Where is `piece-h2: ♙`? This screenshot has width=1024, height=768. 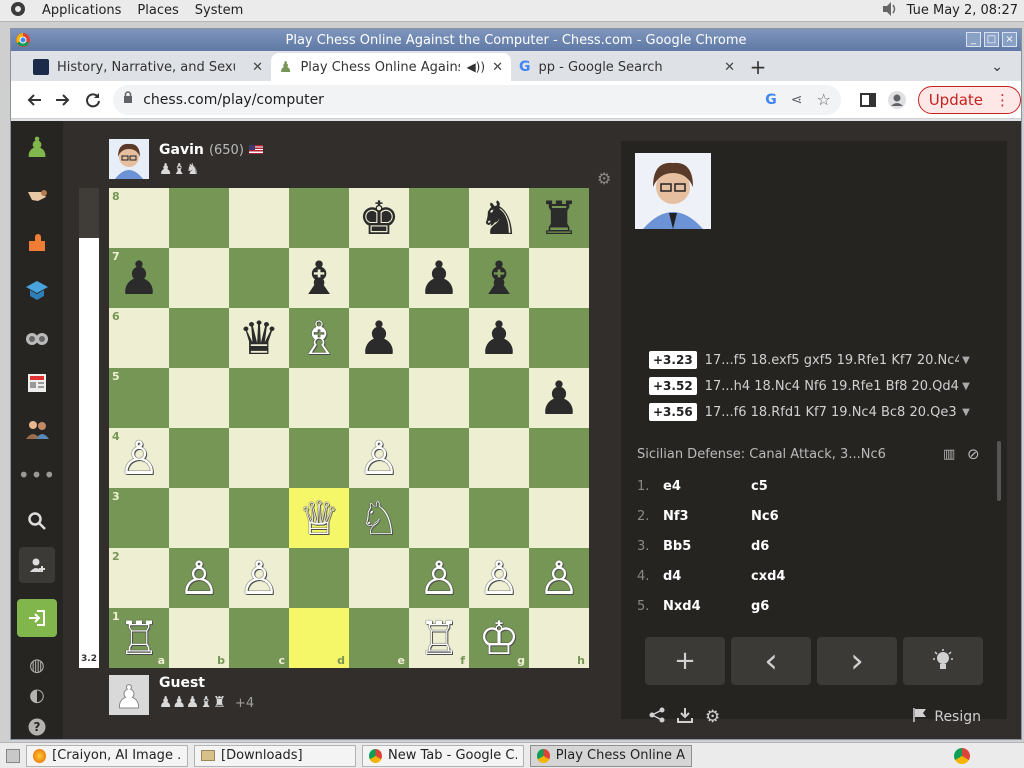
piece-h2: ♙ is located at coordinates (559, 578).